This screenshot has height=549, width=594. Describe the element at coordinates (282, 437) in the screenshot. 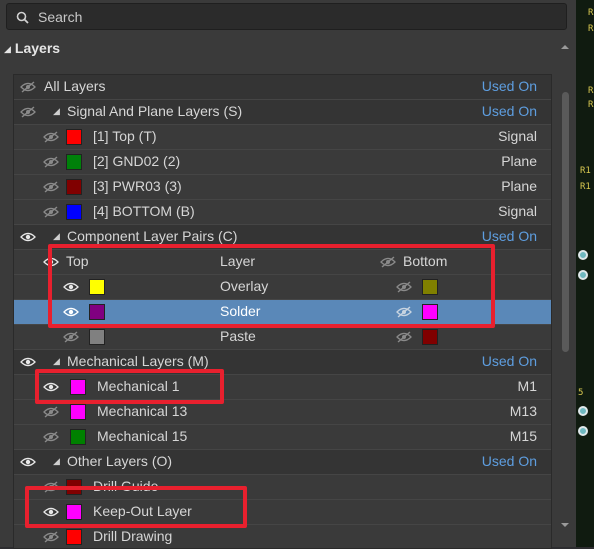

I see `row-layer-mechanical-15: Mechanical 15 M15` at that location.